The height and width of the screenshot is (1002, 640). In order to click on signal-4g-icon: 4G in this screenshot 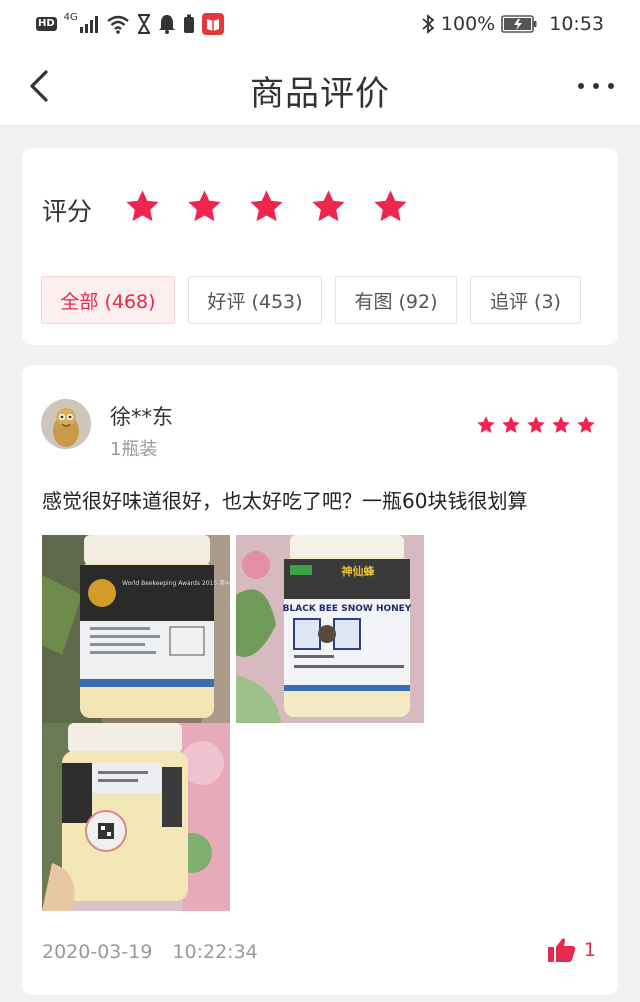, I will do `click(81, 23)`.